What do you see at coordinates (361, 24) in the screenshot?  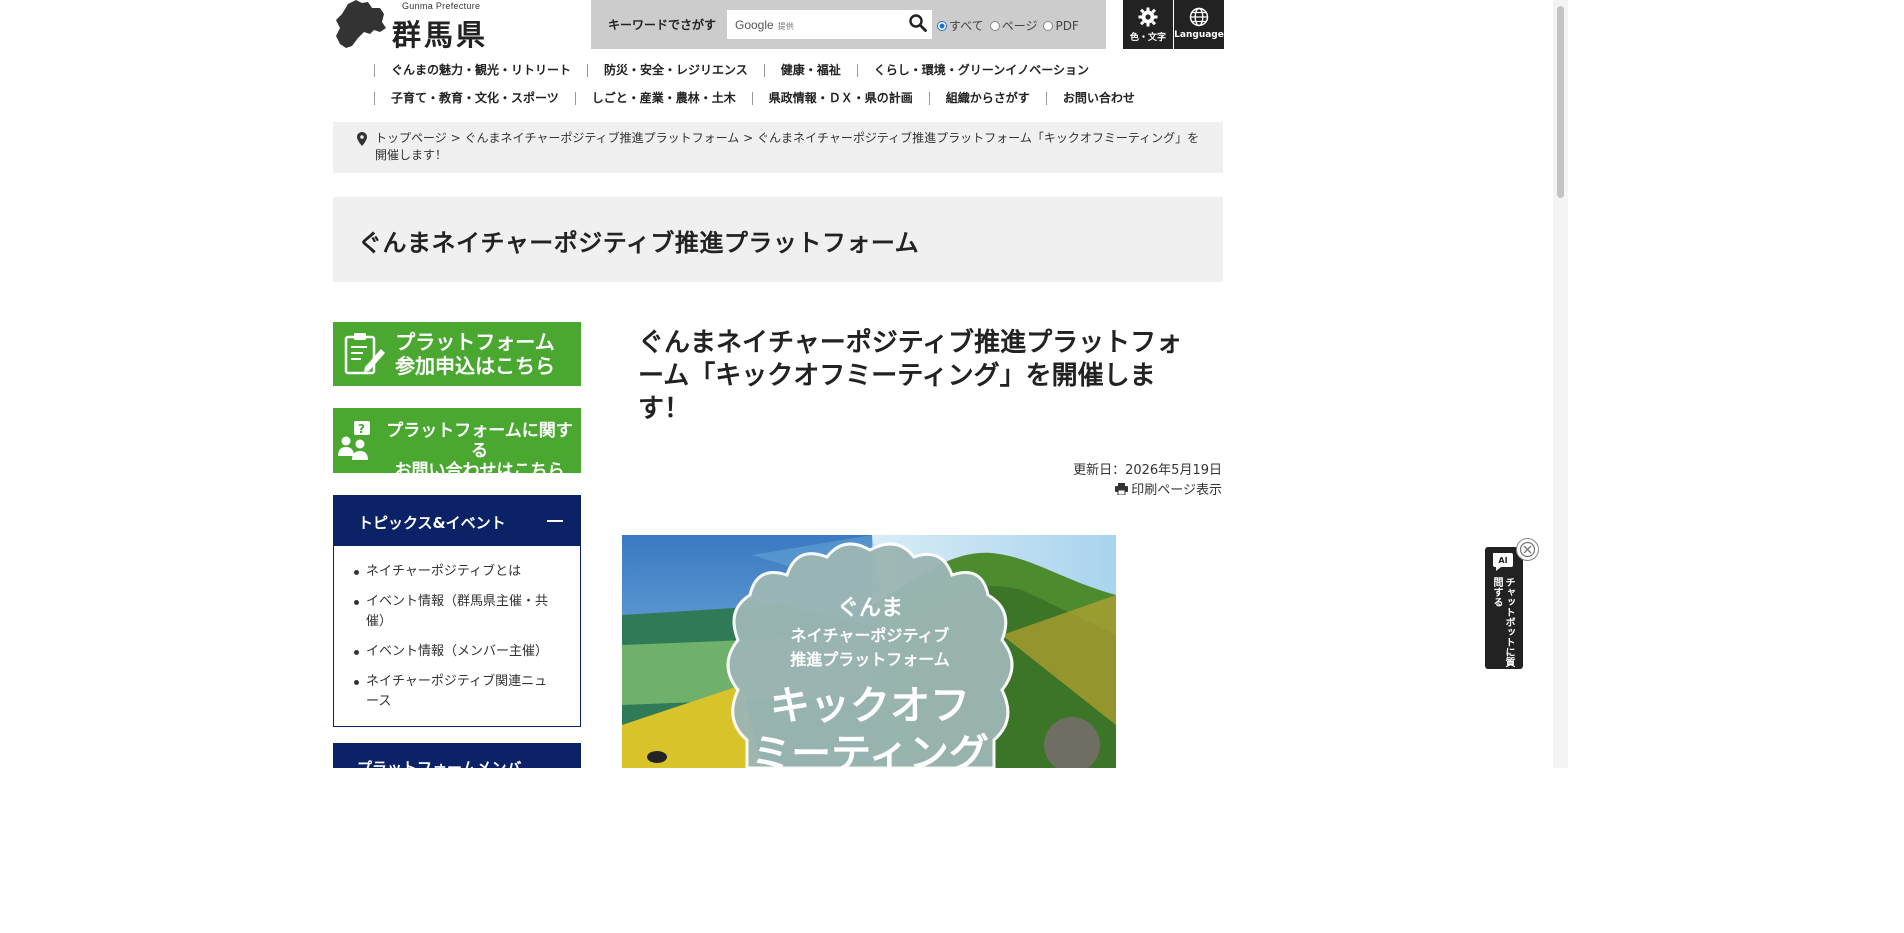 I see `gunma-map-icon` at bounding box center [361, 24].